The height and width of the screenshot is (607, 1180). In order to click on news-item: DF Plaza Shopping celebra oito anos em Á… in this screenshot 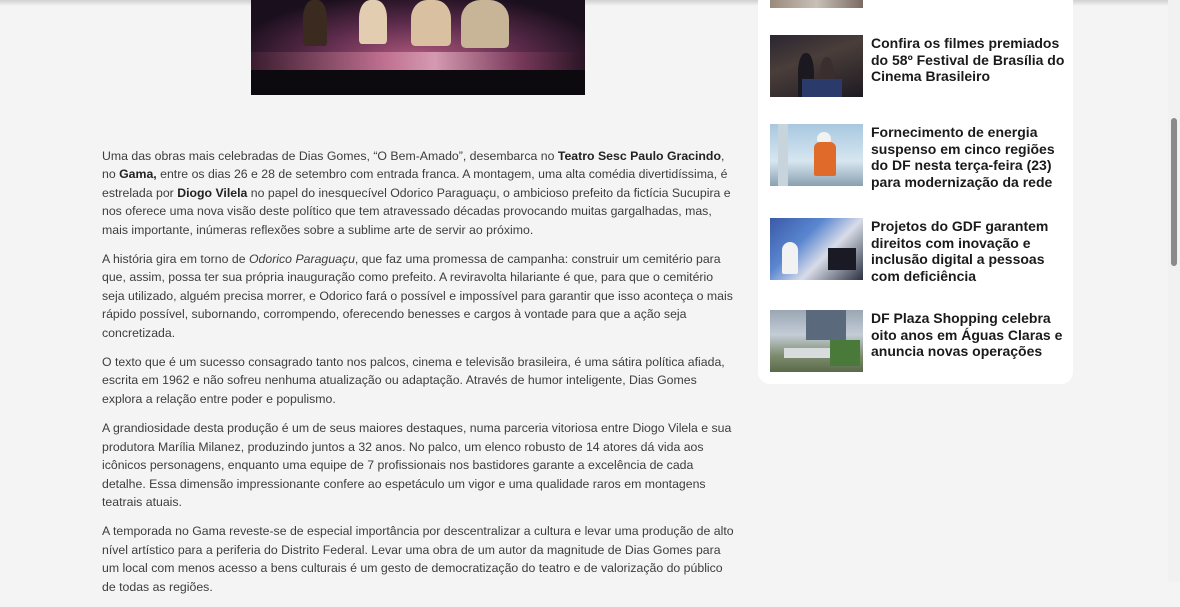, I will do `click(920, 345)`.